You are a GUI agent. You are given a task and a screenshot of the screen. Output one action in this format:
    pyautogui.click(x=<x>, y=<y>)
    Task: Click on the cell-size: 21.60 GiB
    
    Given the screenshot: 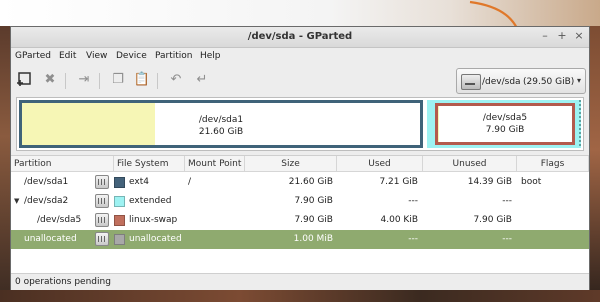 What is the action you would take?
    pyautogui.click(x=310, y=182)
    